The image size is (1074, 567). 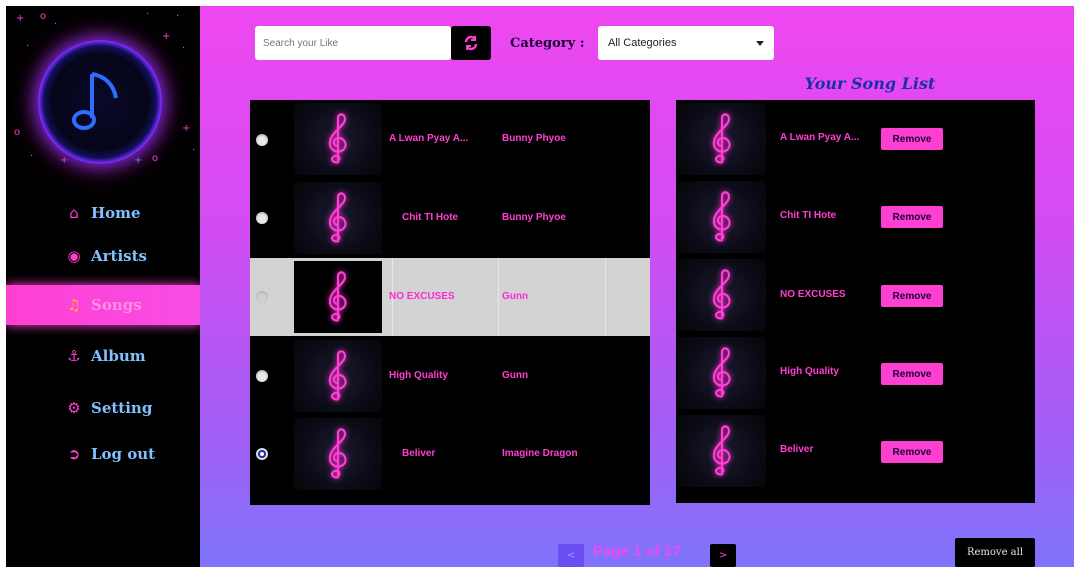 What do you see at coordinates (116, 213) in the screenshot?
I see `sidebar-item-label: Home` at bounding box center [116, 213].